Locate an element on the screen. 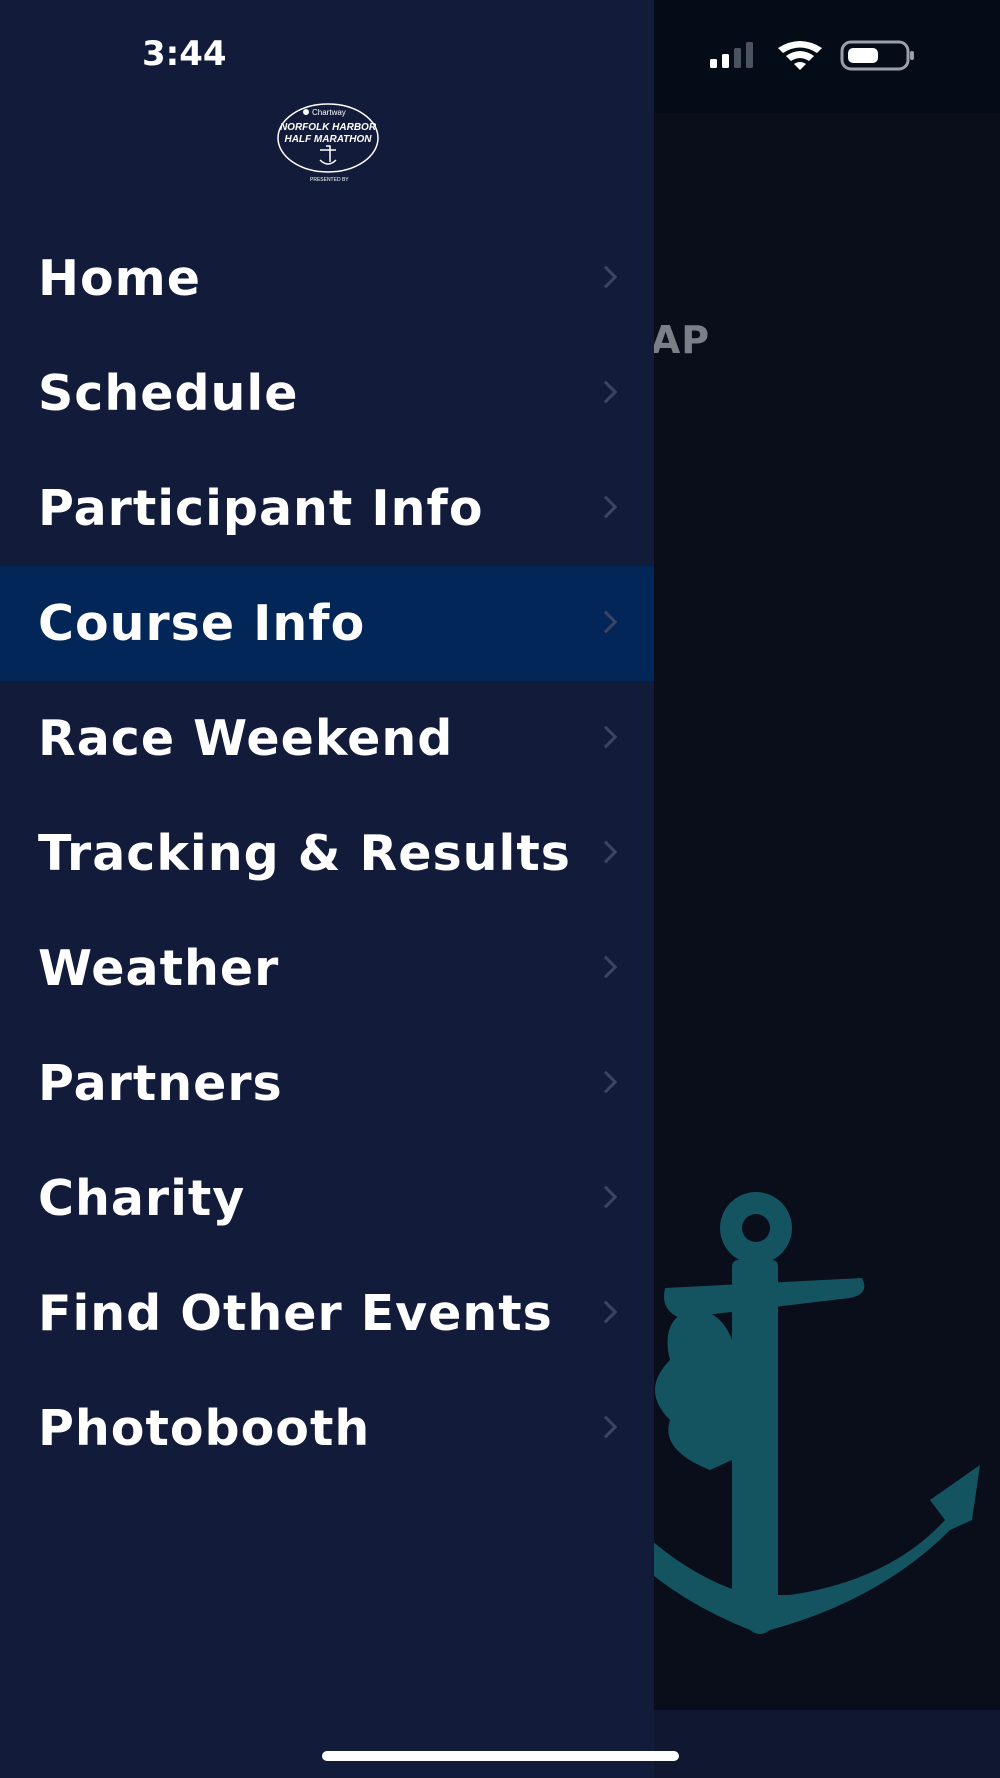 The height and width of the screenshot is (1778, 1000). status-icons is located at coordinates (812, 55).